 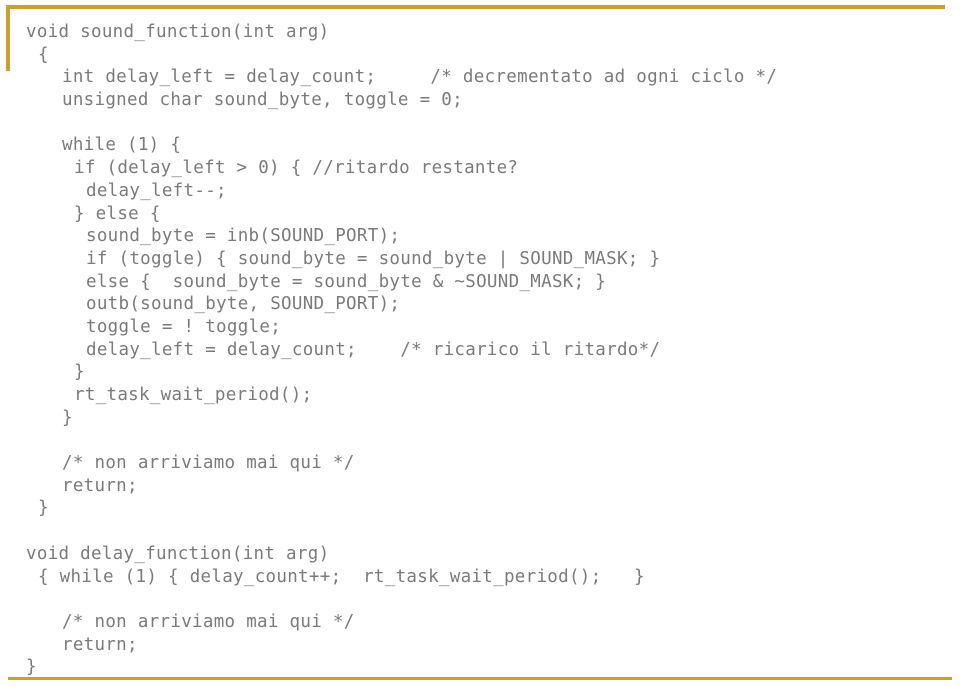 What do you see at coordinates (178, 32) in the screenshot?
I see `code-line: void sound_function(int arg)` at bounding box center [178, 32].